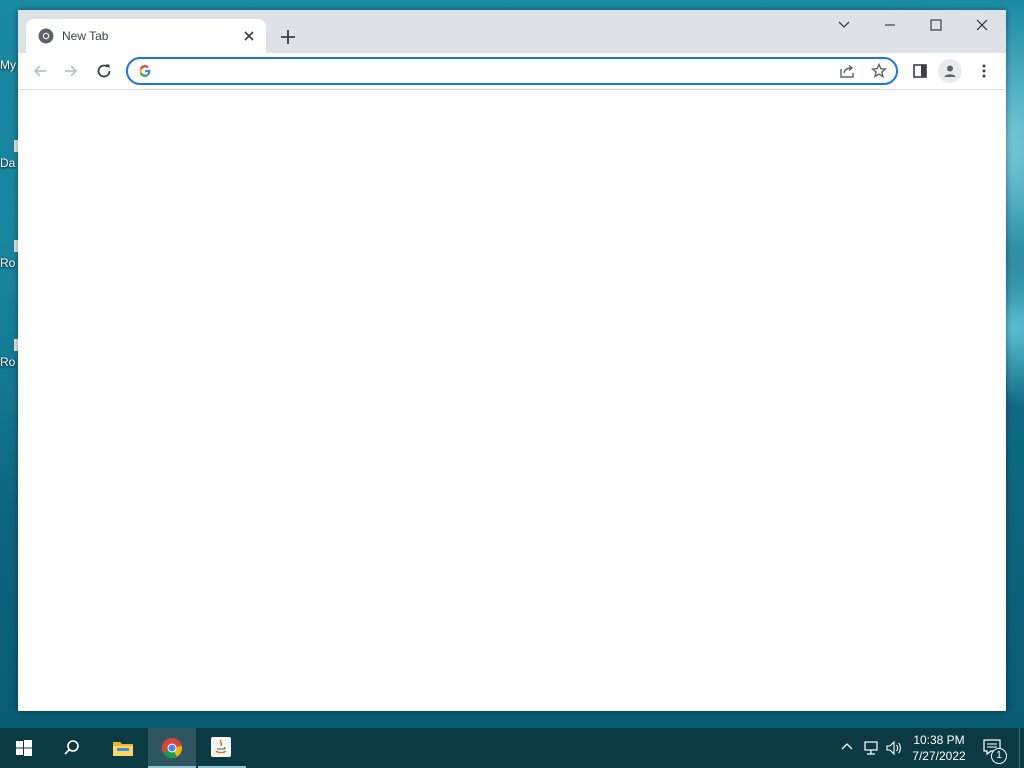 Image resolution: width=1024 pixels, height=768 pixels. I want to click on chevron-up-icon, so click(847, 747).